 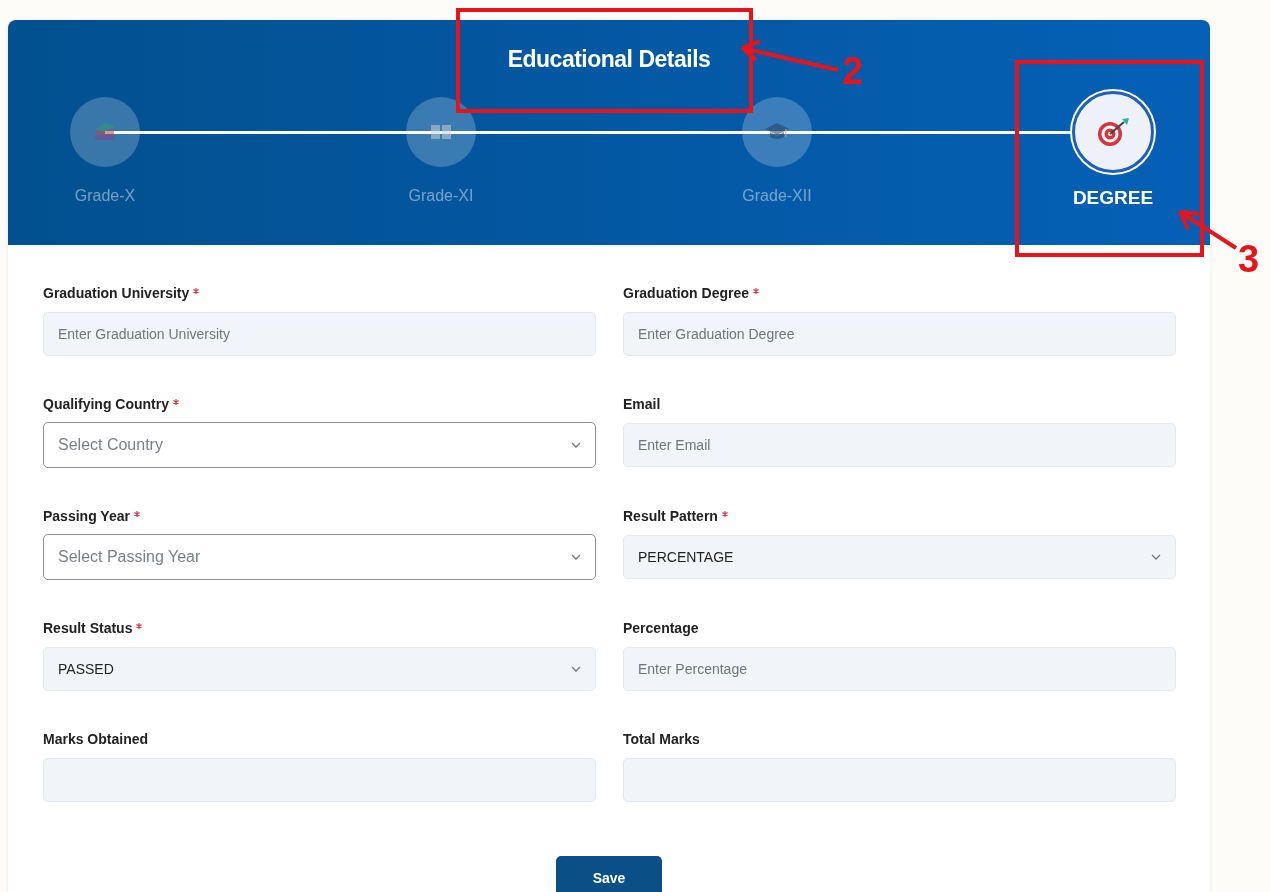 What do you see at coordinates (609, 874) in the screenshot?
I see `save-button: Save` at bounding box center [609, 874].